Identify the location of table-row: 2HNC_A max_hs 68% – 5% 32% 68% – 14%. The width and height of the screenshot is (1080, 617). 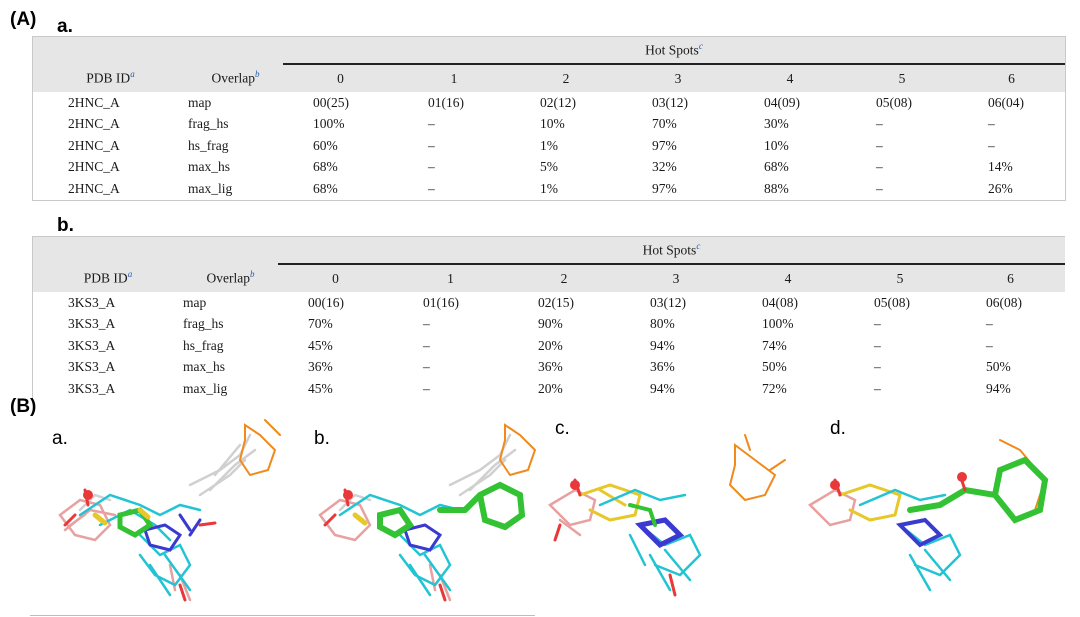
(549, 168).